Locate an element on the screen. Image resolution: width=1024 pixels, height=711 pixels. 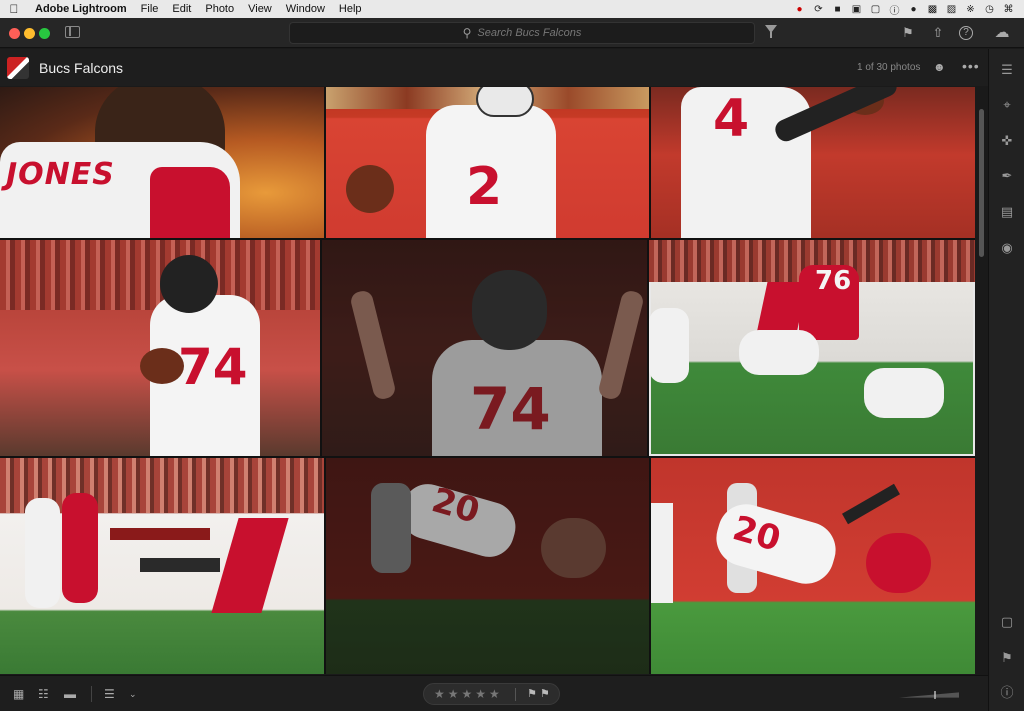
album-cover-thumbnail is located at coordinates (18, 68).